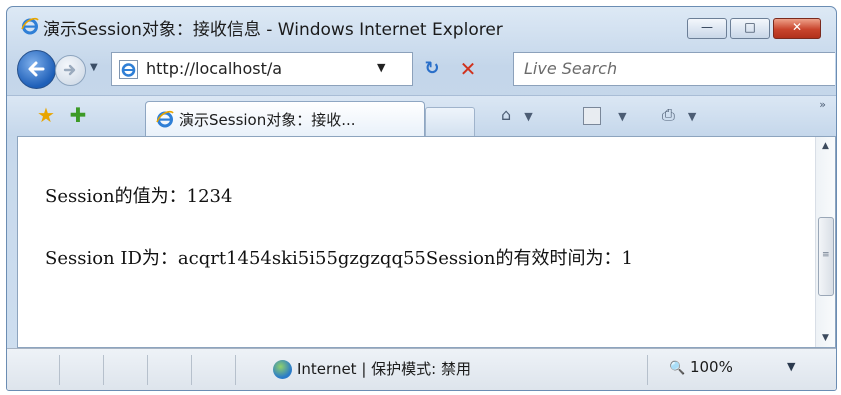 This screenshot has height=395, width=841. What do you see at coordinates (381, 67) in the screenshot?
I see `address-dropdown: ▼` at bounding box center [381, 67].